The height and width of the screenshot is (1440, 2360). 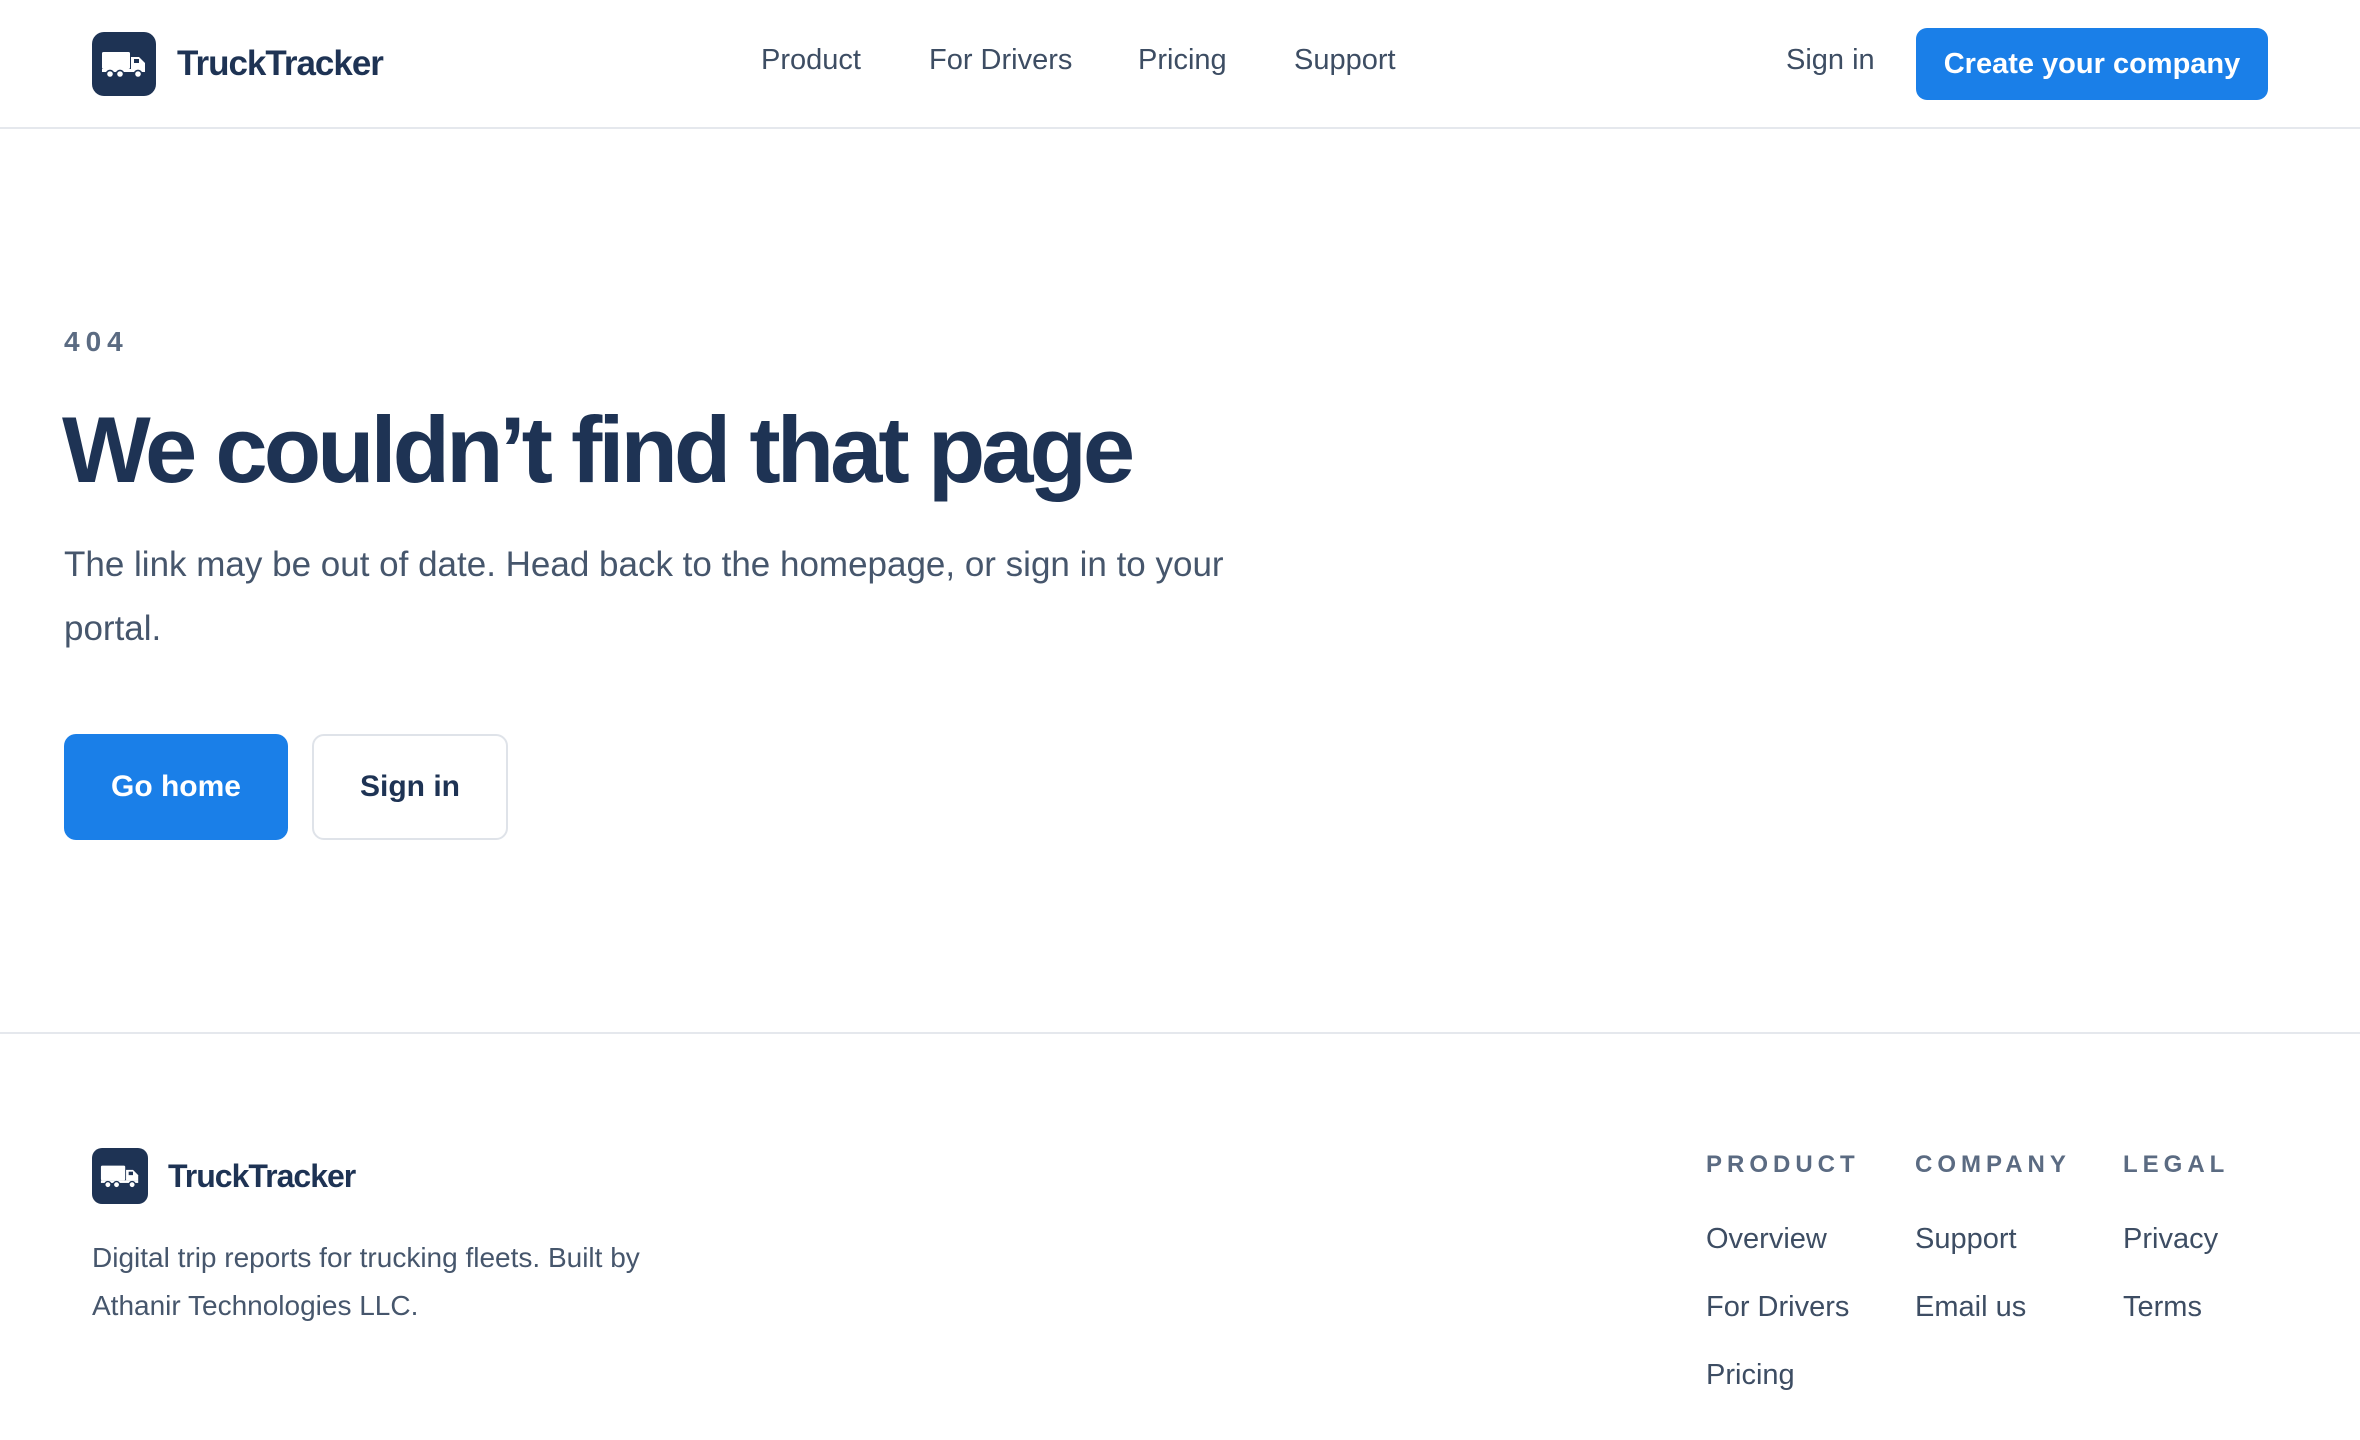 I want to click on brand-home-link: TruckTracker, so click(x=238, y=64).